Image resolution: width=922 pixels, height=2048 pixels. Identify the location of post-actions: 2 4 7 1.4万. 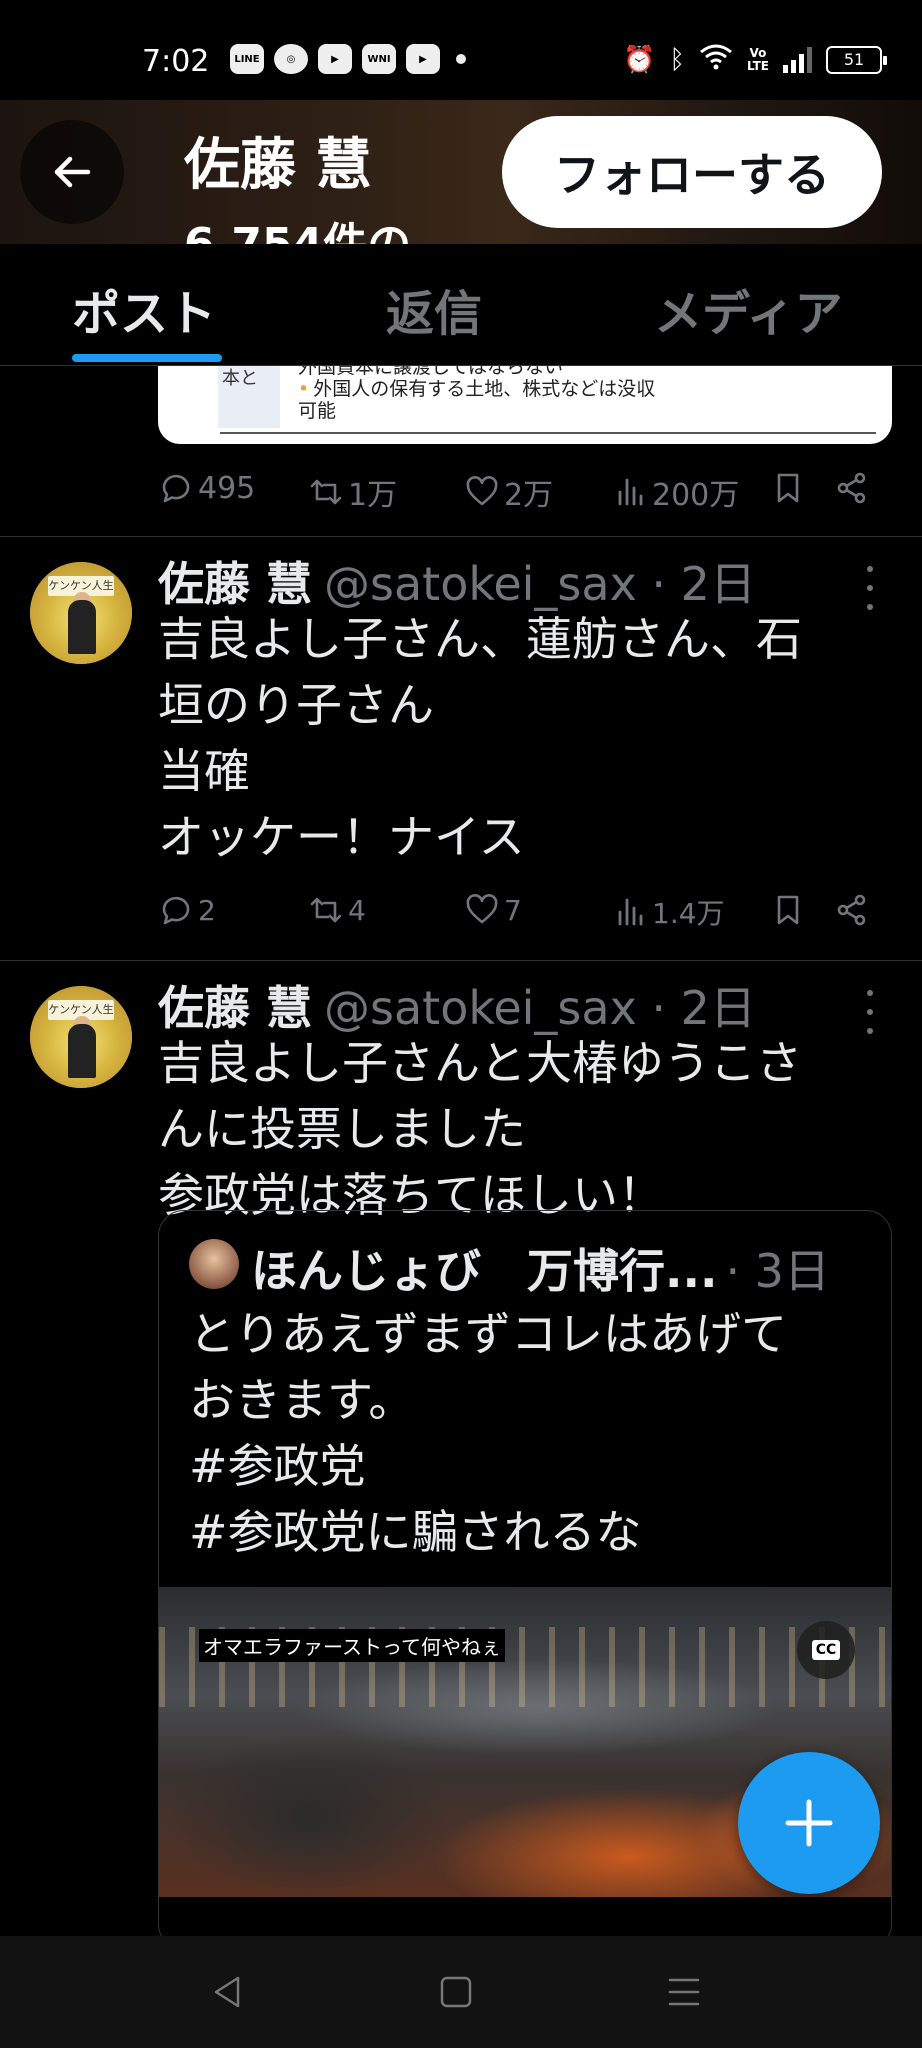
(518, 916).